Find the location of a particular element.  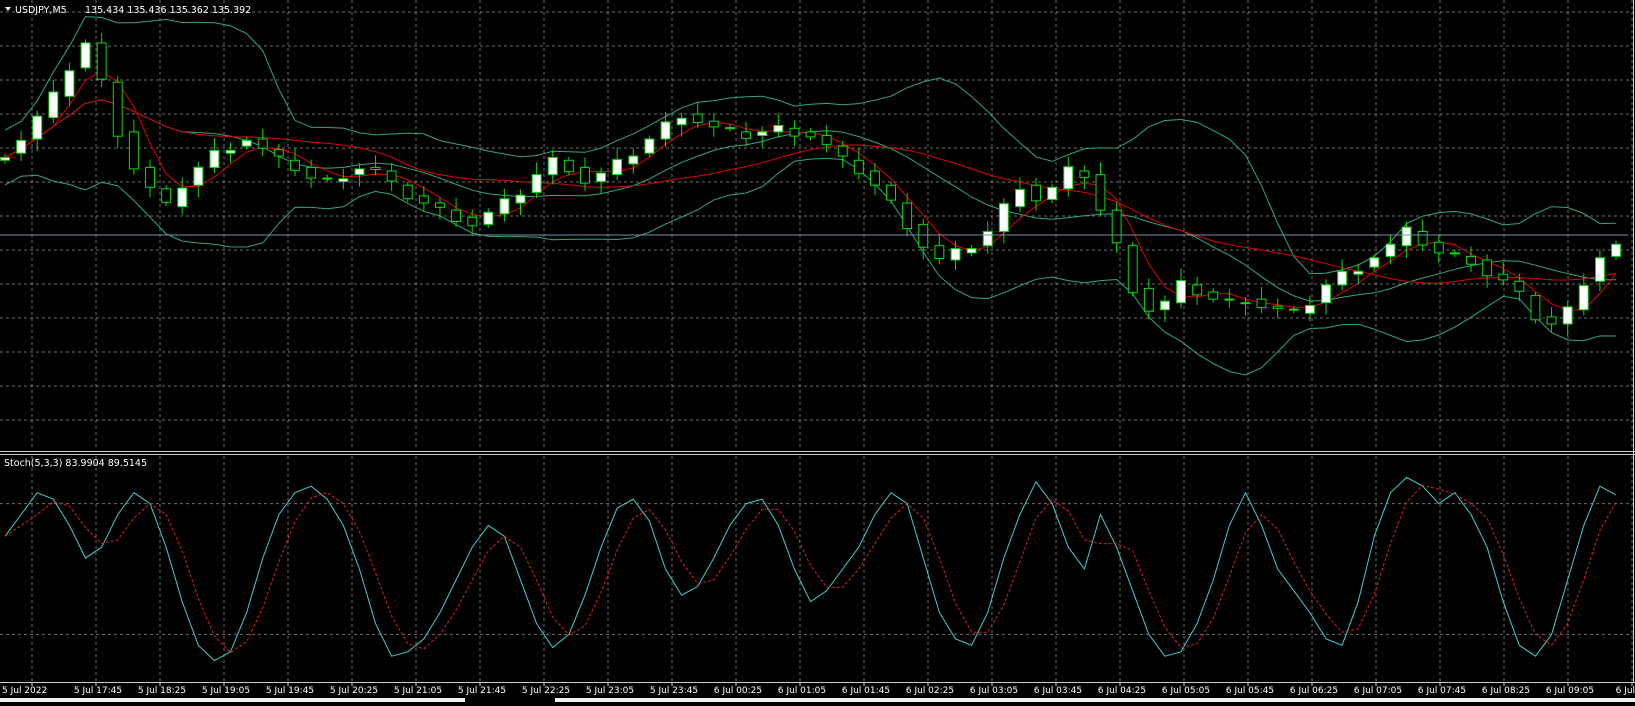

time-tick-label: 6 Jul 01:05 is located at coordinates (802, 691).